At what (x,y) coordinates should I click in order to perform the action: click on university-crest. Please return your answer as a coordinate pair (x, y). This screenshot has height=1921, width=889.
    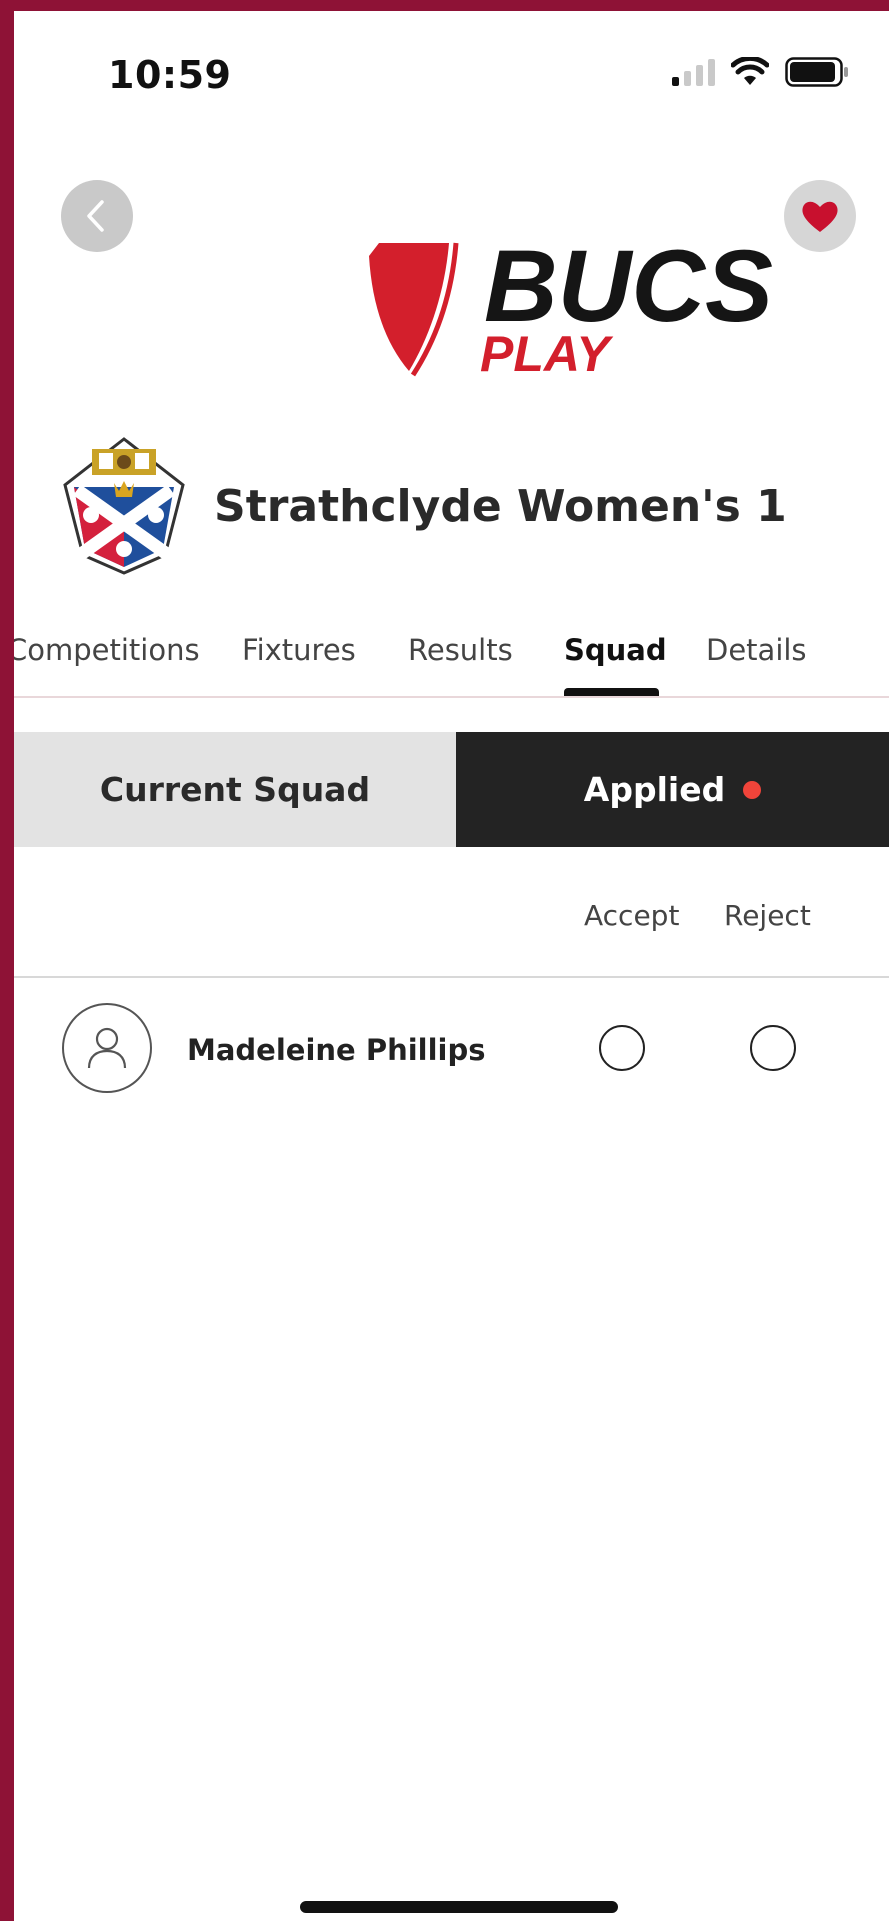
    Looking at the image, I should click on (124, 506).